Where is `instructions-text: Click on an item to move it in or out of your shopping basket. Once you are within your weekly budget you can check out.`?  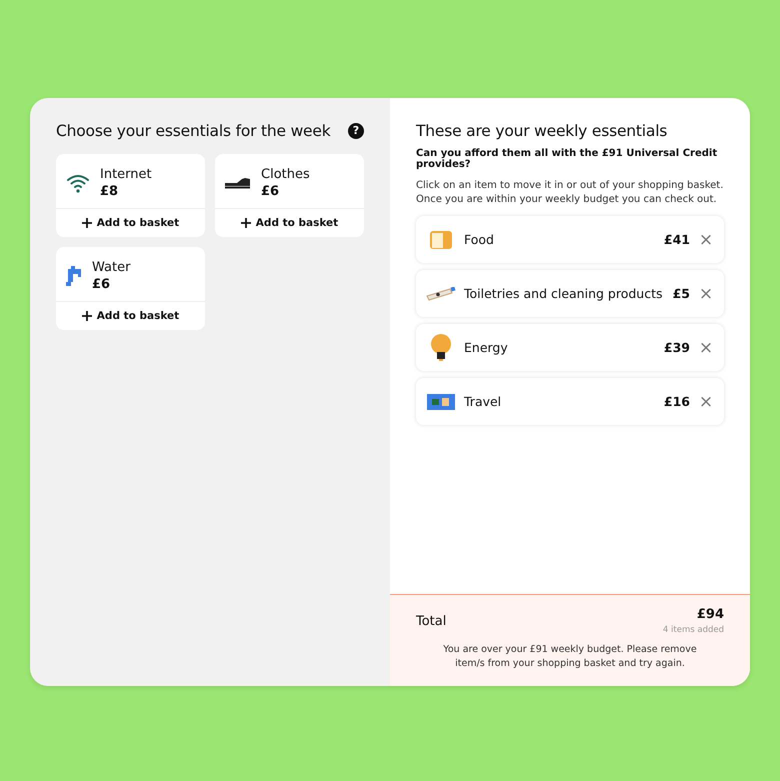 instructions-text: Click on an item to move it in or out of your shopping basket. Once you are within your weekly budget you can check out. is located at coordinates (570, 193).